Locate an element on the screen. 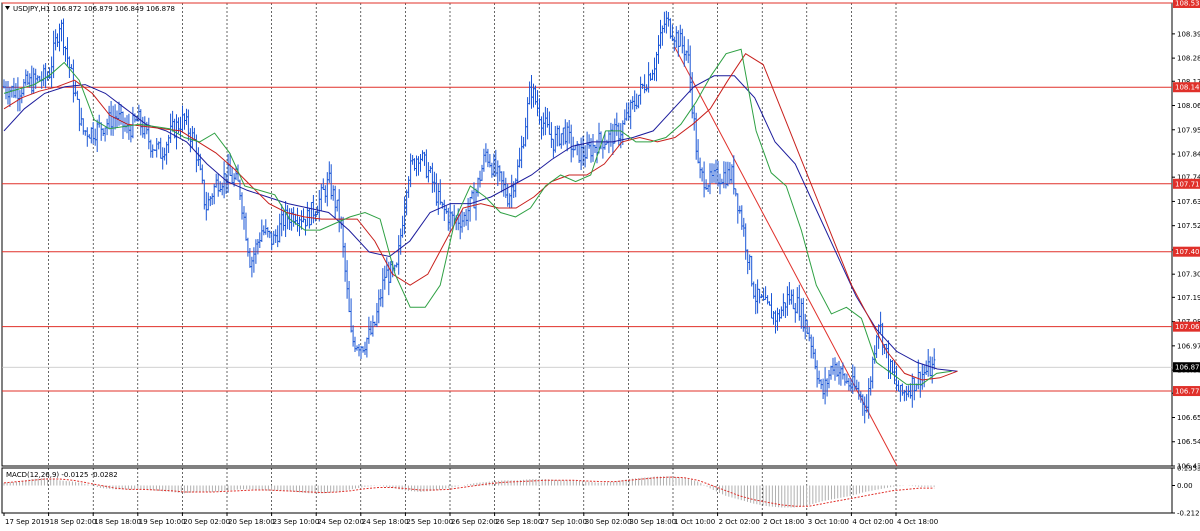 This screenshot has width=1200, height=531. x-tick-label: 19 Sep 10:00 is located at coordinates (162, 522).